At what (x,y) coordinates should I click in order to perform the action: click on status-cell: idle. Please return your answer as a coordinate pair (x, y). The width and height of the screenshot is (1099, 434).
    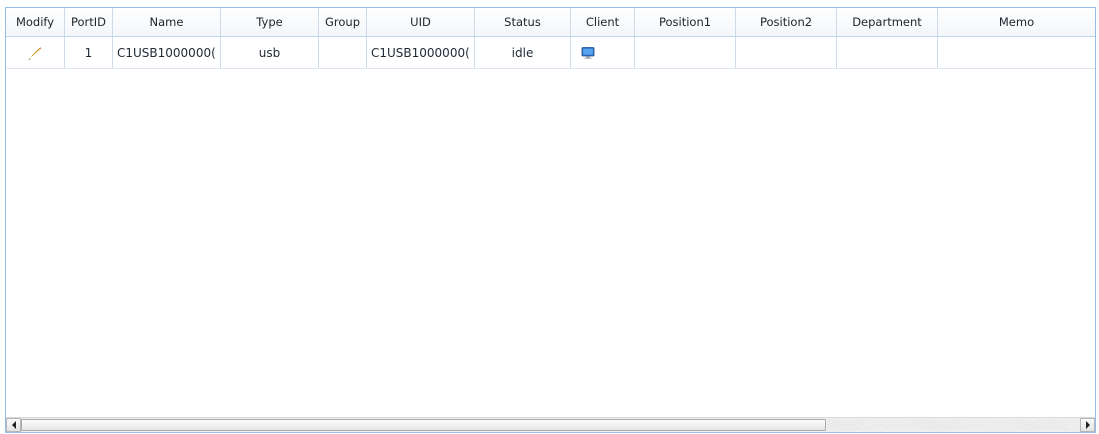
    Looking at the image, I should click on (523, 52).